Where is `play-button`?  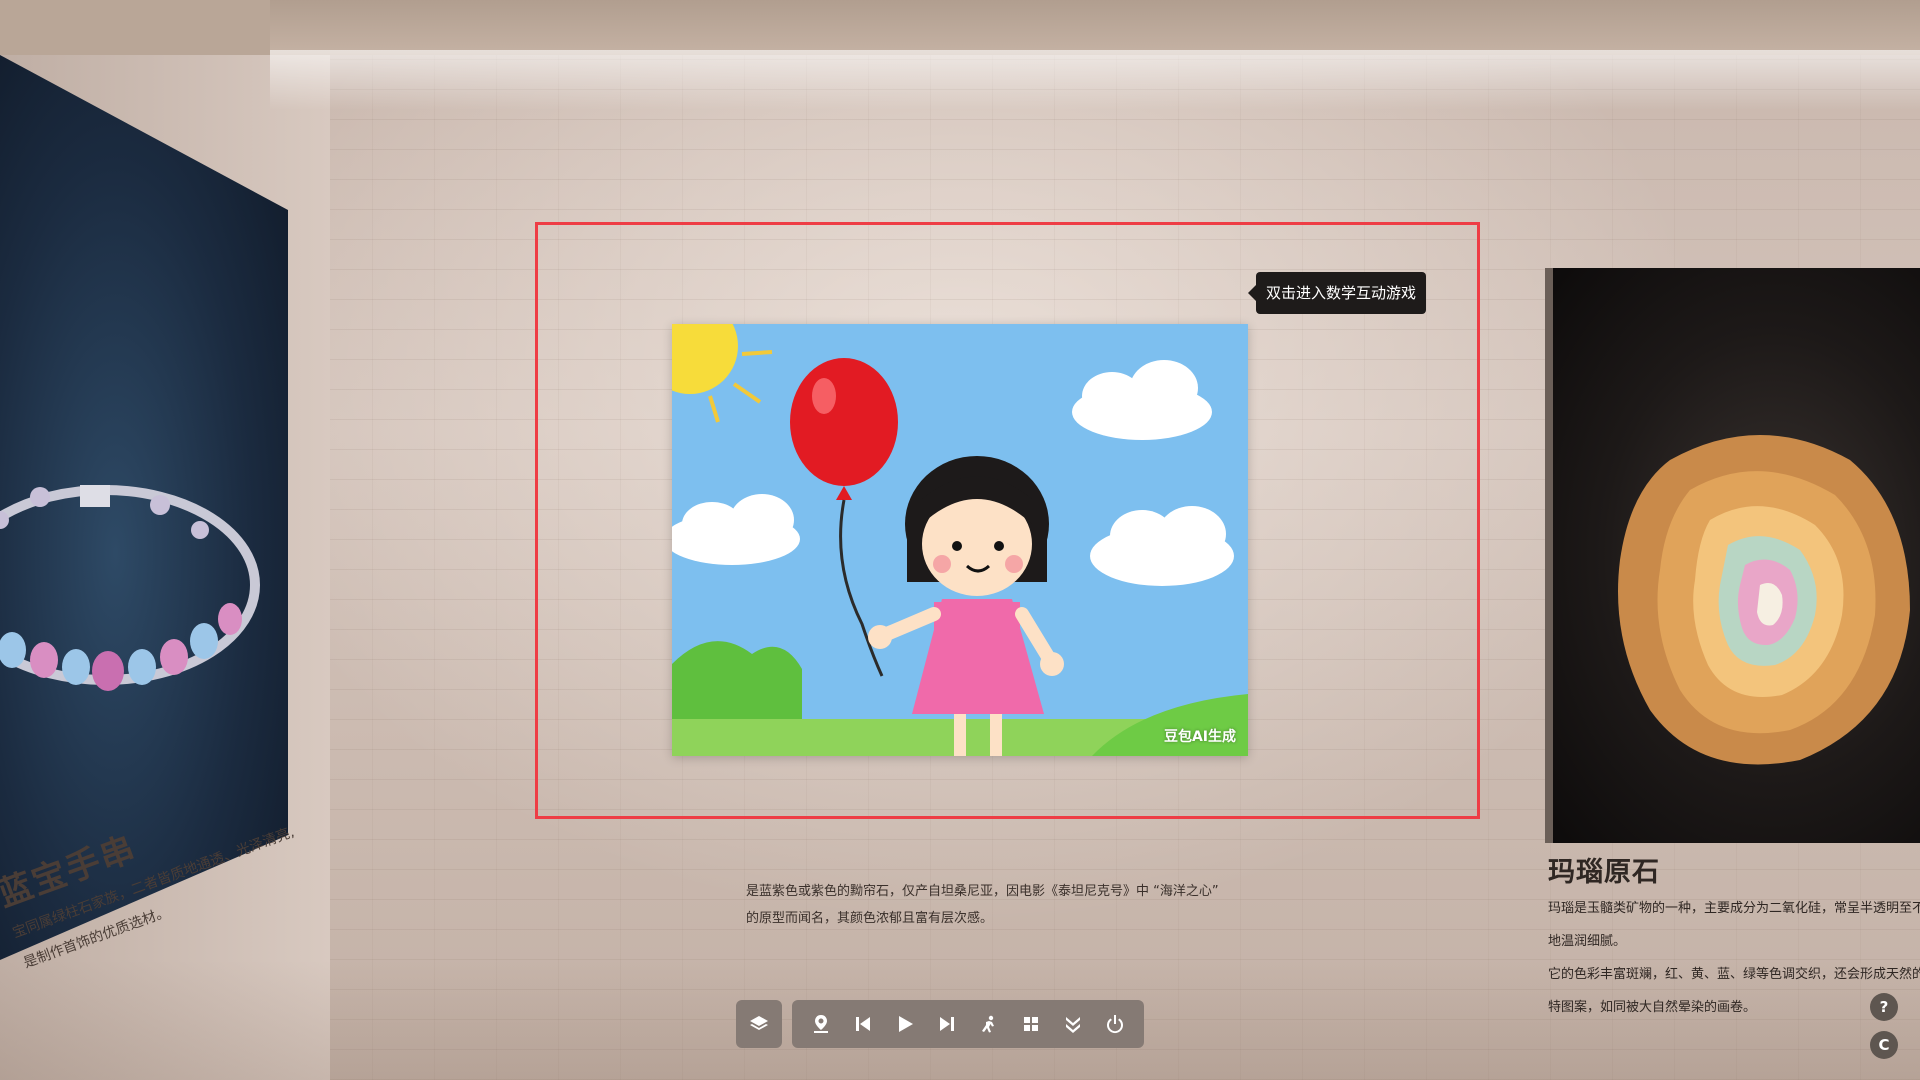
play-button is located at coordinates (905, 1024).